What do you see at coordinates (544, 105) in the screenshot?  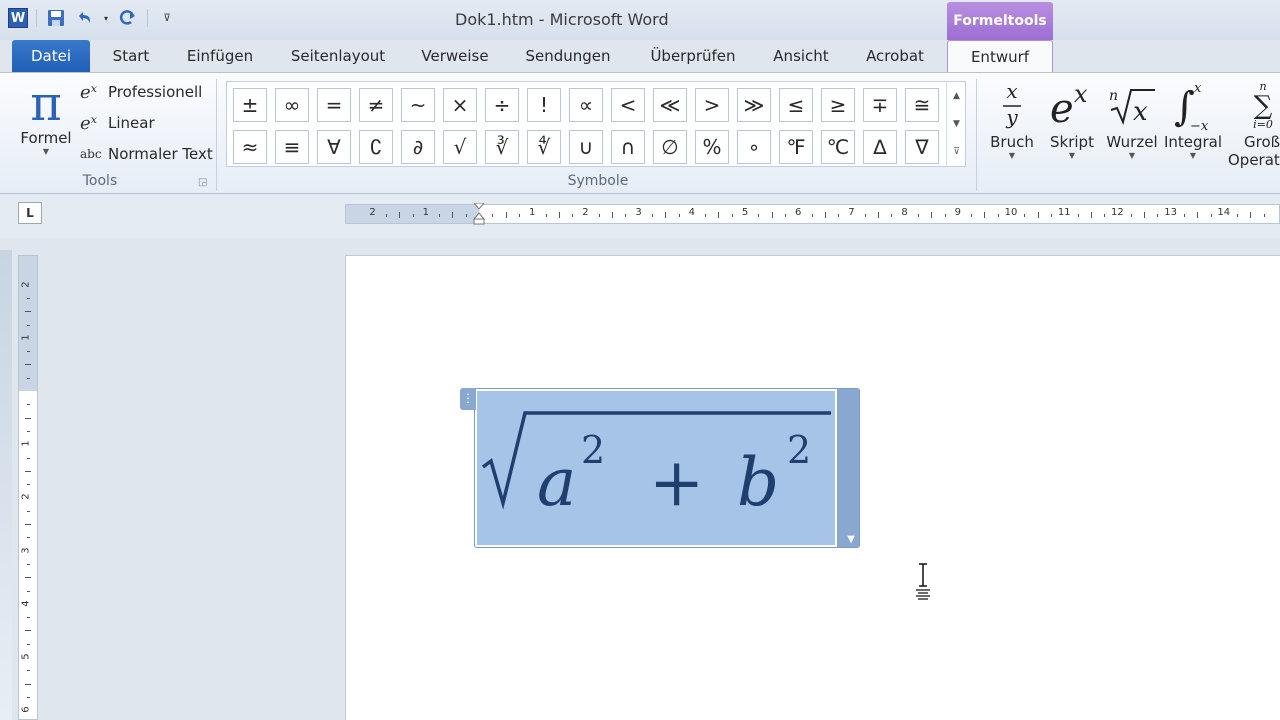 I see `symbol-button: !` at bounding box center [544, 105].